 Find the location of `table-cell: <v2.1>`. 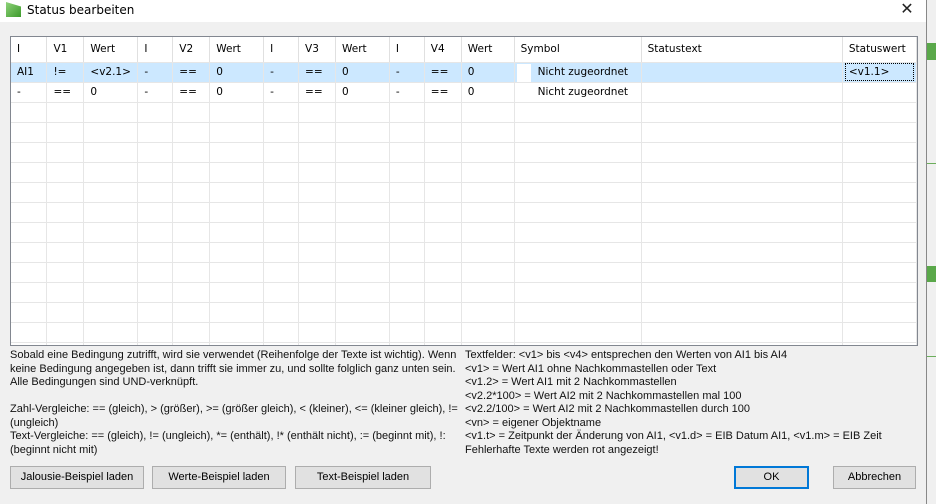

table-cell: <v2.1> is located at coordinates (111, 72).